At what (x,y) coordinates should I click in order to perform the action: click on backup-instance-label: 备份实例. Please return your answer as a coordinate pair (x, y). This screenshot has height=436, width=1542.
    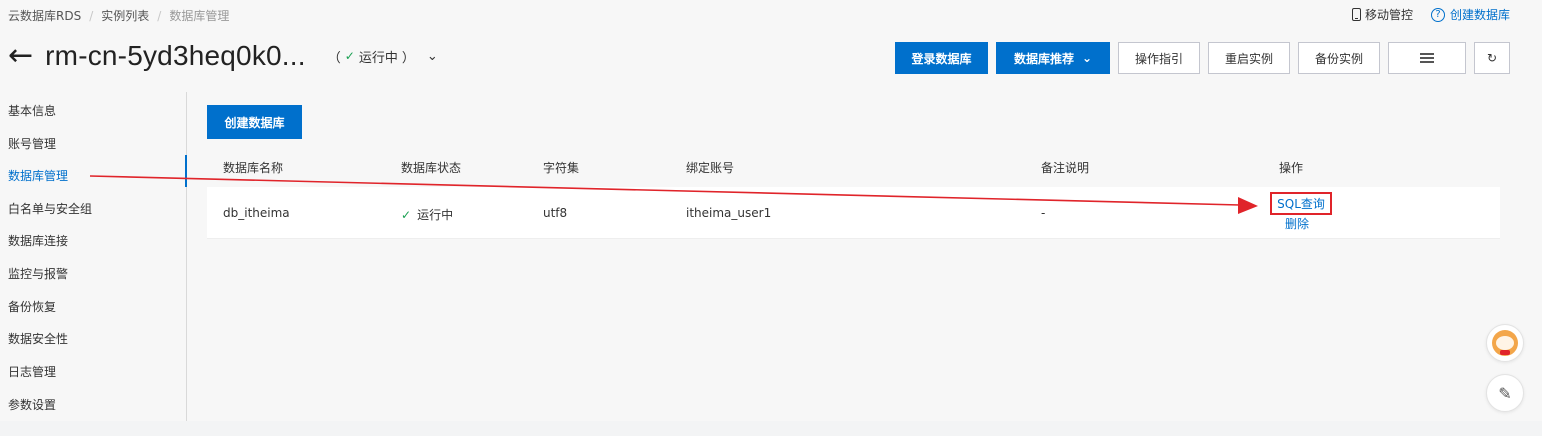
    Looking at the image, I should click on (1338, 58).